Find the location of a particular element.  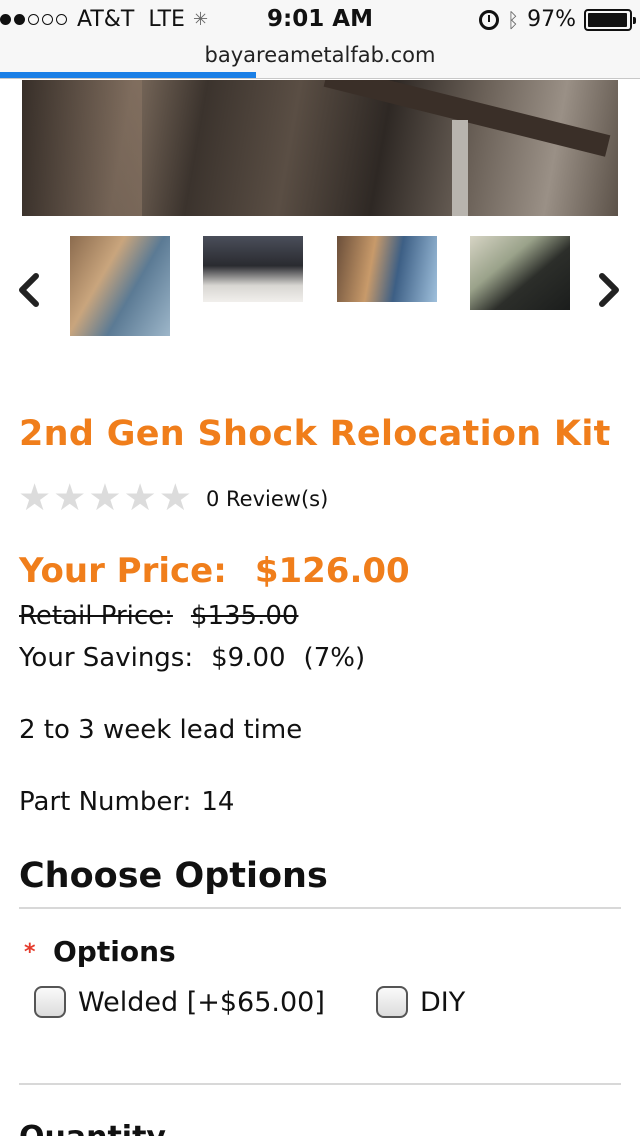

url-text: bayareametalfab.com is located at coordinates (320, 55).